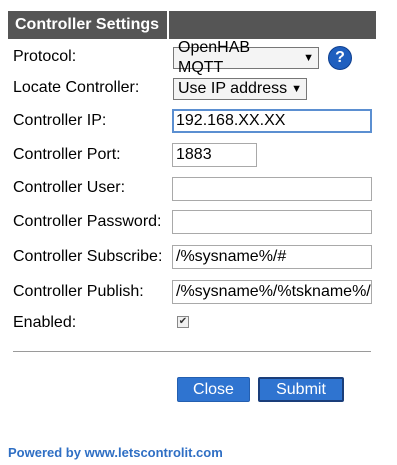  What do you see at coordinates (272, 292) in the screenshot?
I see `controller-publish-input: /%sysname%/%tskname%/` at bounding box center [272, 292].